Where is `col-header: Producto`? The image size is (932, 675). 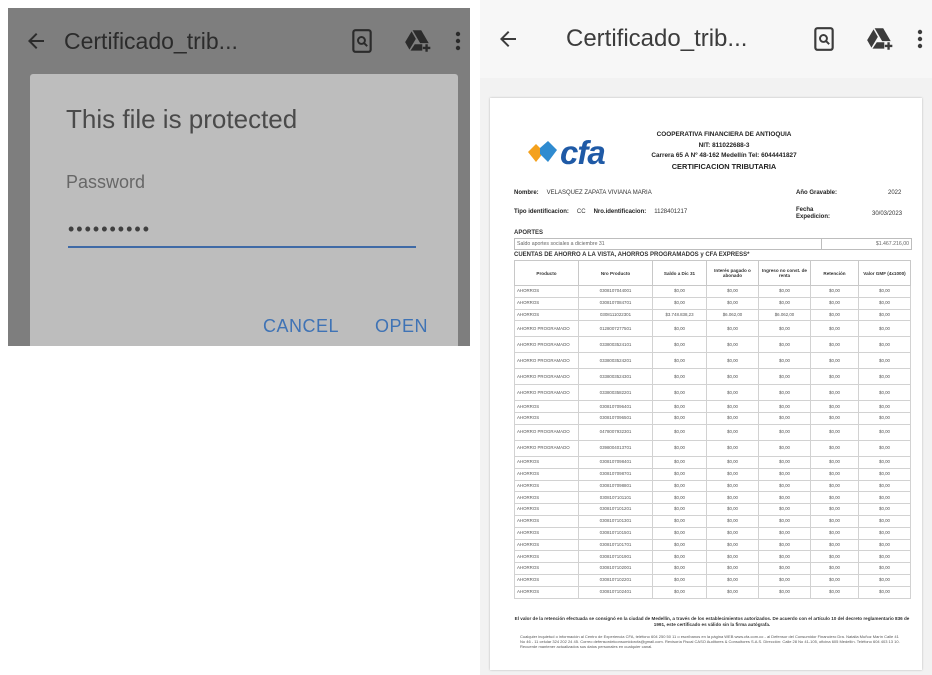 col-header: Producto is located at coordinates (546, 273).